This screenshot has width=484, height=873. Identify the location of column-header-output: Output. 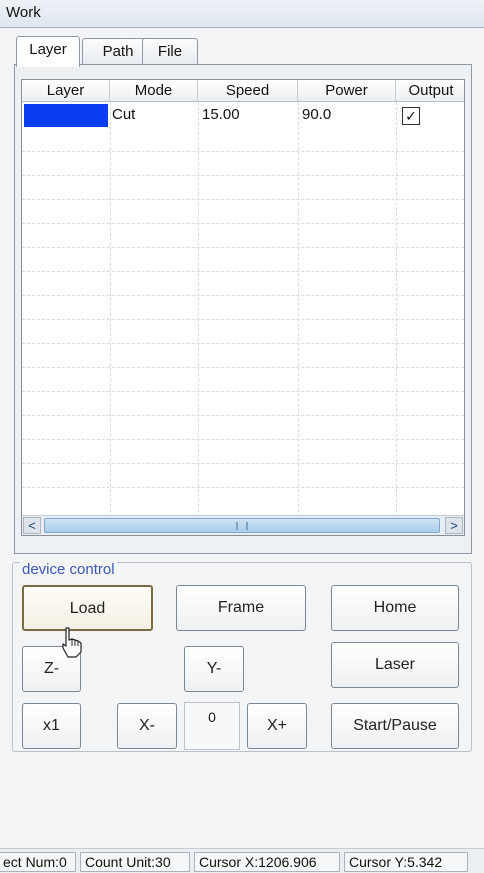
(430, 91).